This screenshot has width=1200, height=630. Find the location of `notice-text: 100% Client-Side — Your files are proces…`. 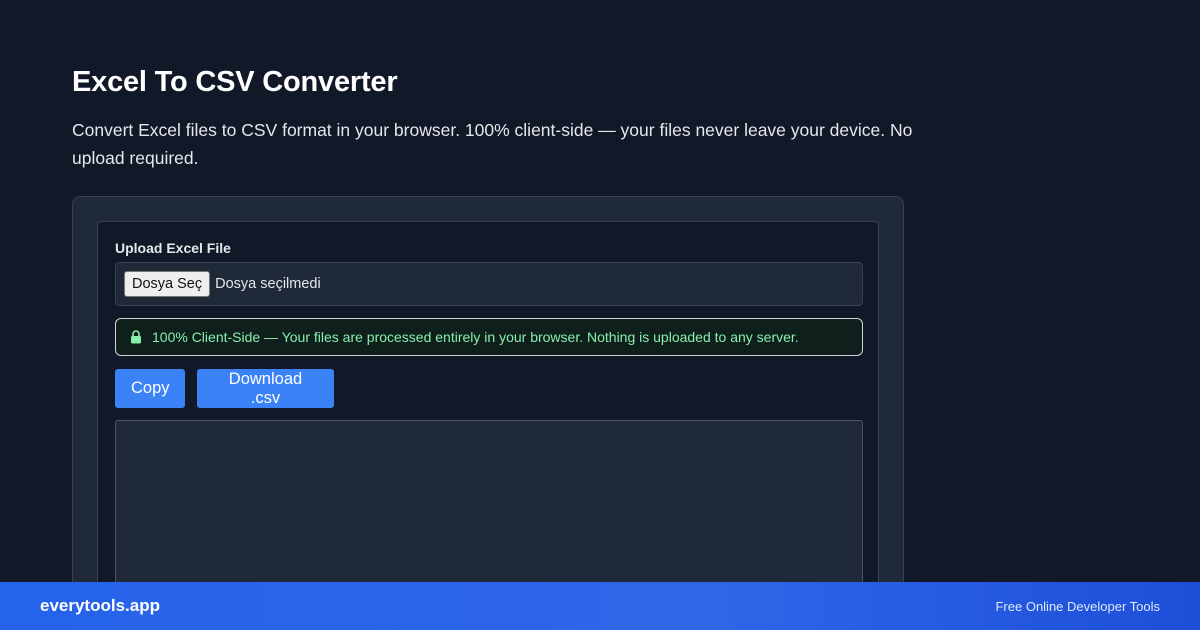

notice-text: 100% Client-Side — Your files are proces… is located at coordinates (475, 337).